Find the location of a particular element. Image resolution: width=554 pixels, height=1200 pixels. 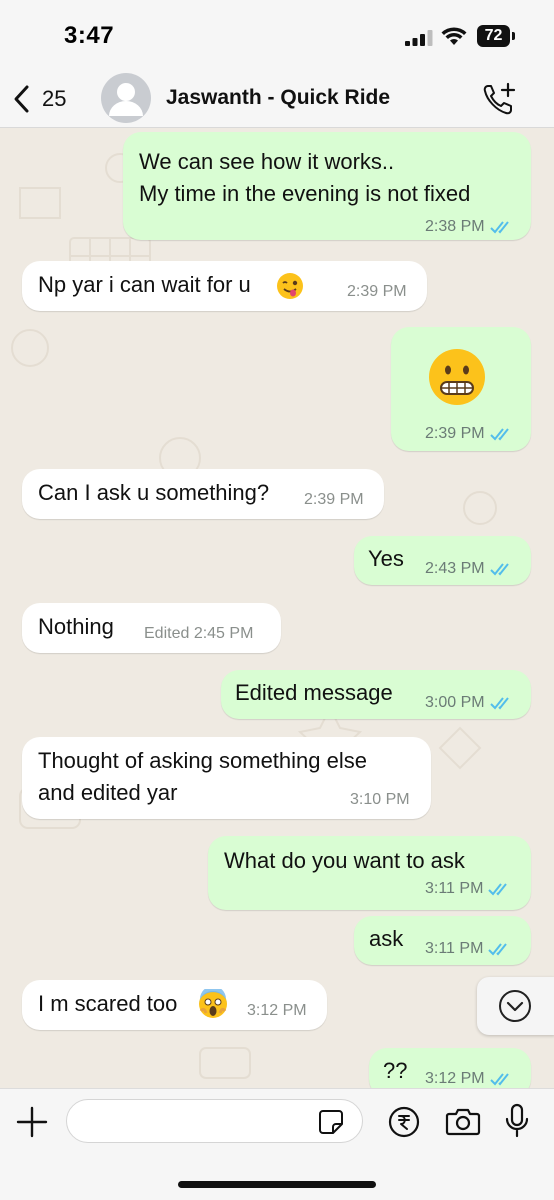

message-time: 2:38 PM is located at coordinates (455, 226).